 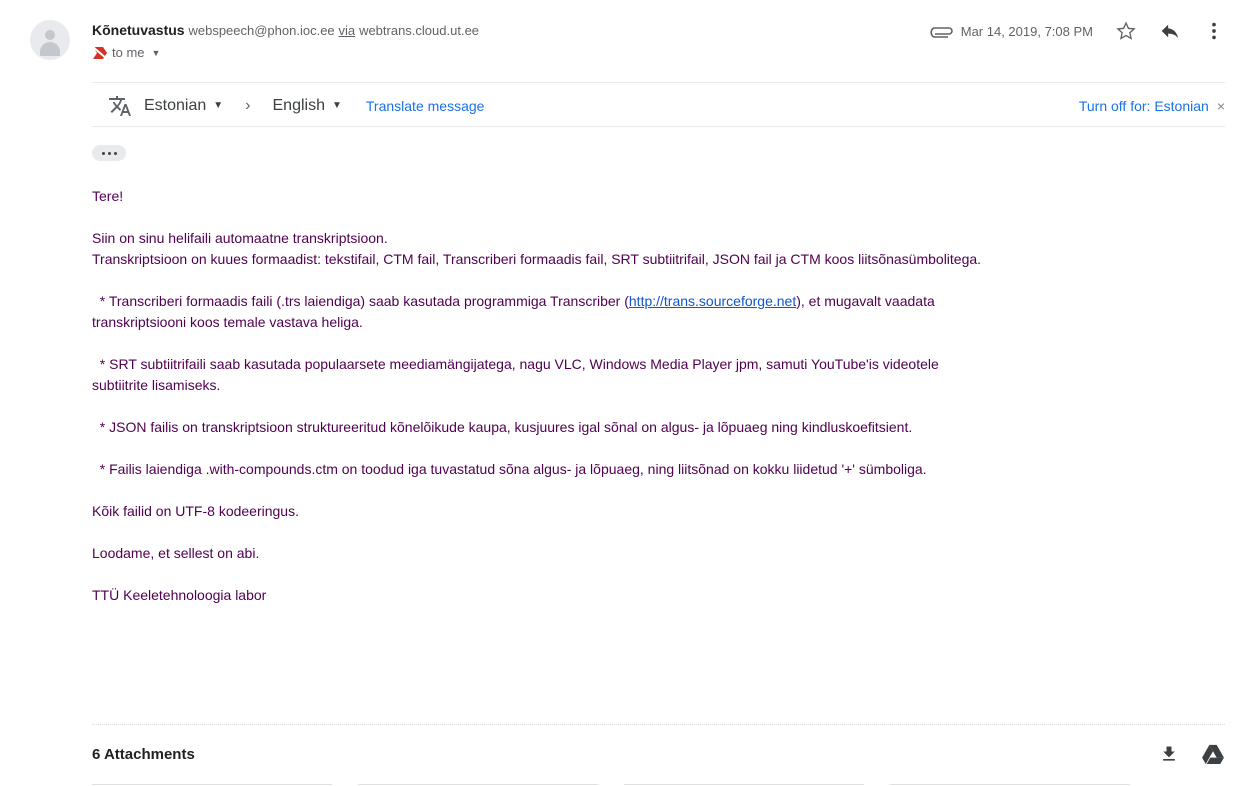 What do you see at coordinates (1126, 31) in the screenshot?
I see `star-icon` at bounding box center [1126, 31].